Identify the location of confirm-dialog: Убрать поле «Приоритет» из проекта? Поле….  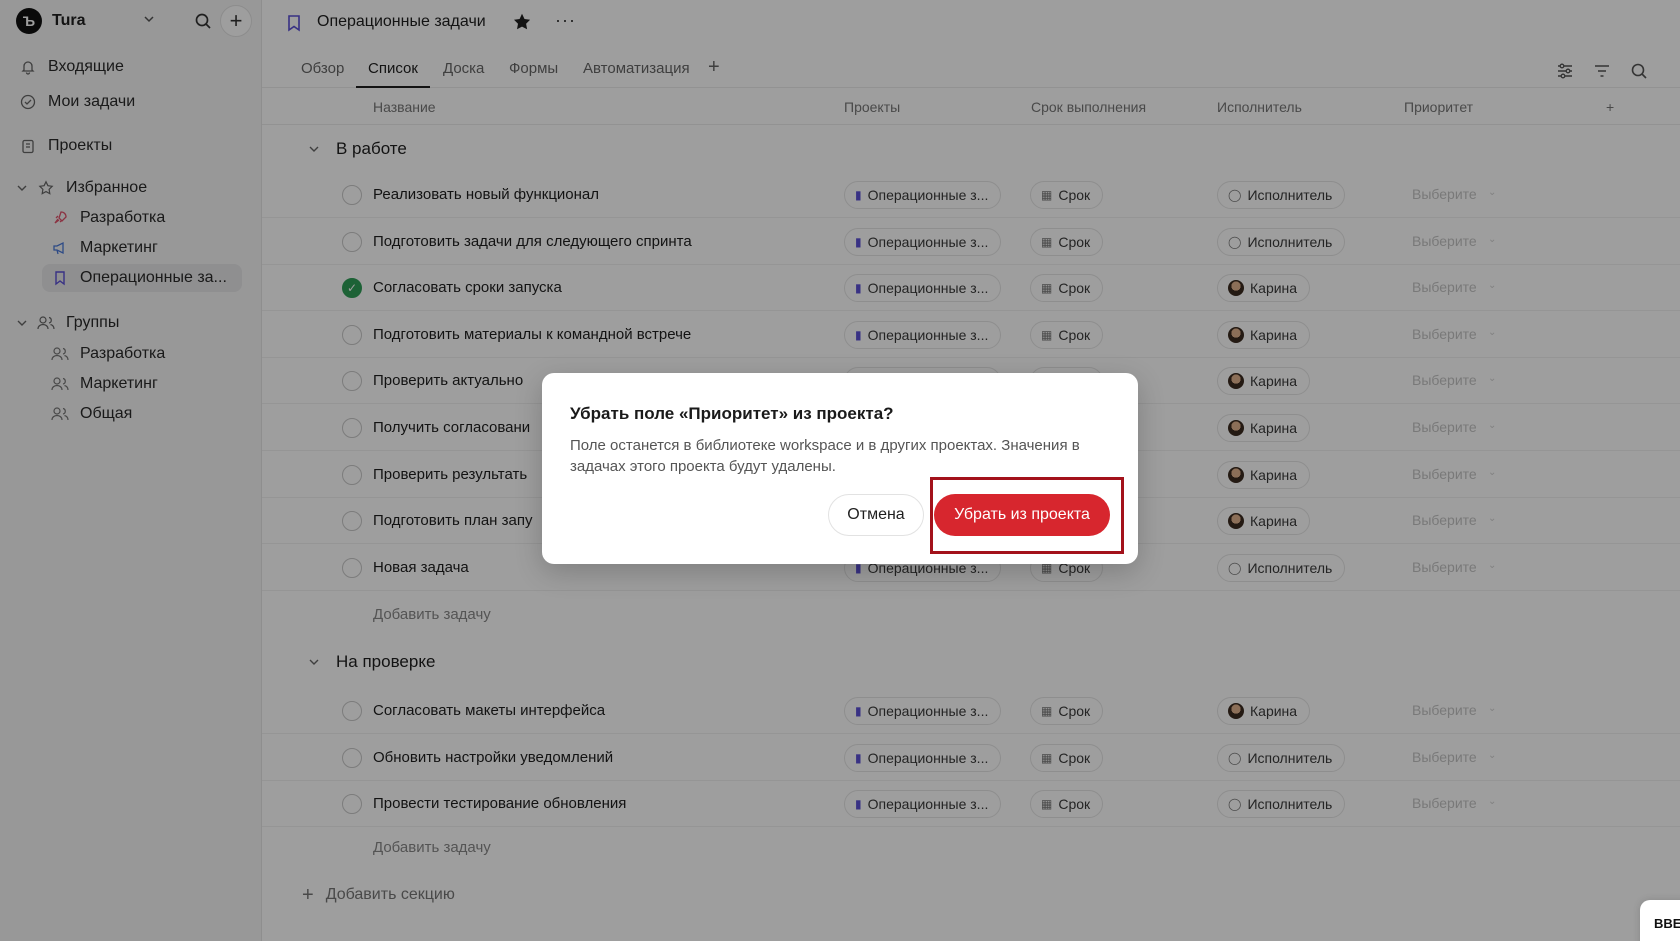
(840, 468).